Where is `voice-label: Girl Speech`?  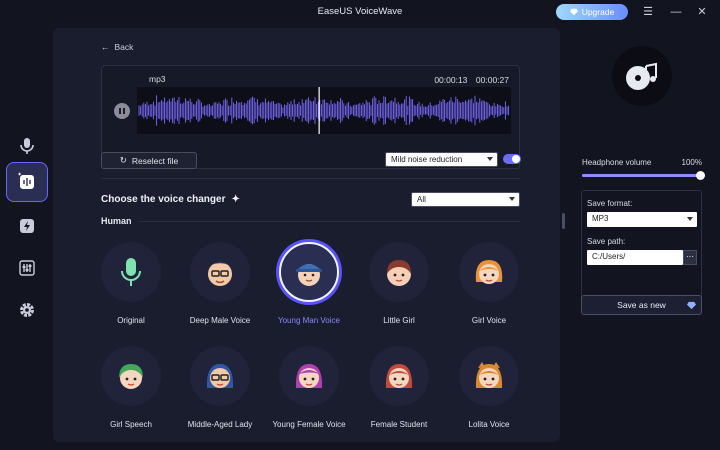 voice-label: Girl Speech is located at coordinates (131, 424).